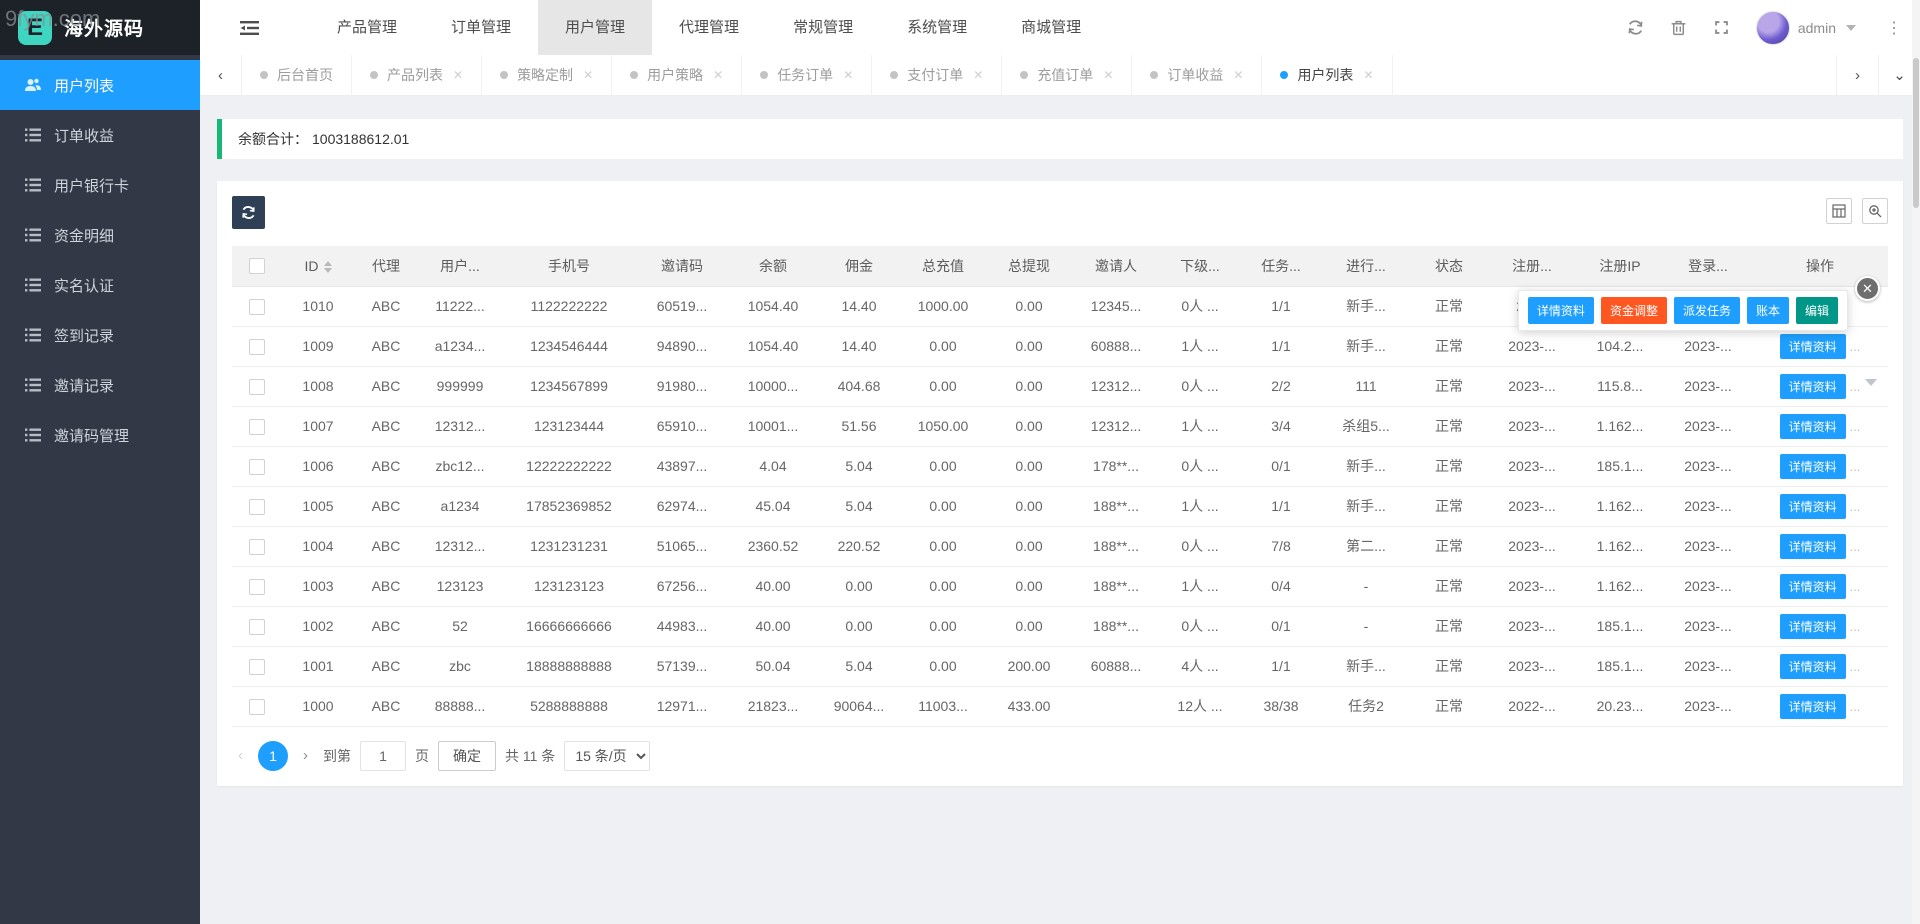 The height and width of the screenshot is (924, 1920). I want to click on tab-dot-icon, so click(764, 75).